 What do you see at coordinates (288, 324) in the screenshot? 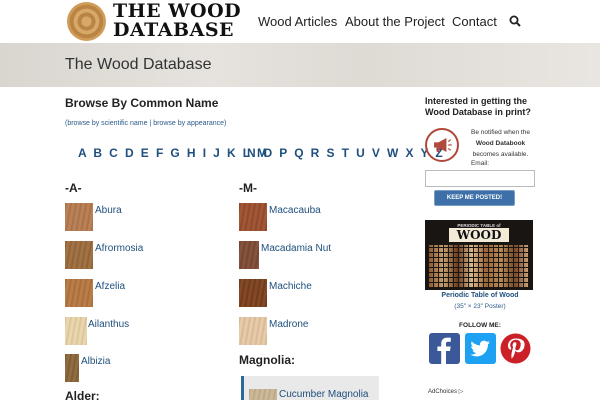
I see `wood-name: Madrone` at bounding box center [288, 324].